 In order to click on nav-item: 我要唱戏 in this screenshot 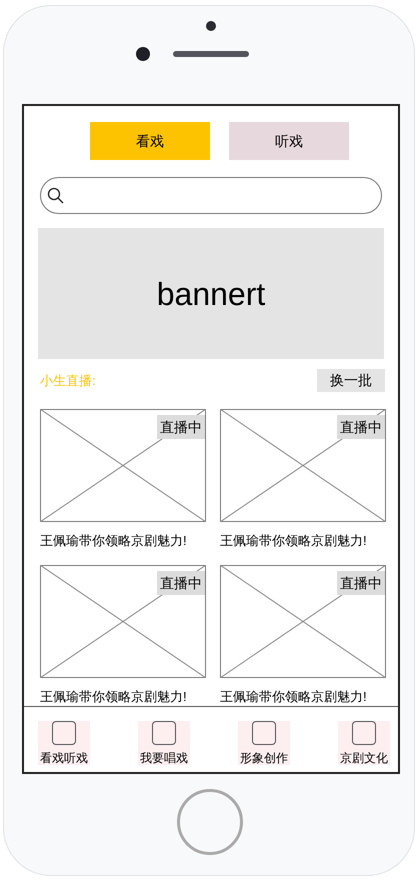, I will do `click(164, 743)`.